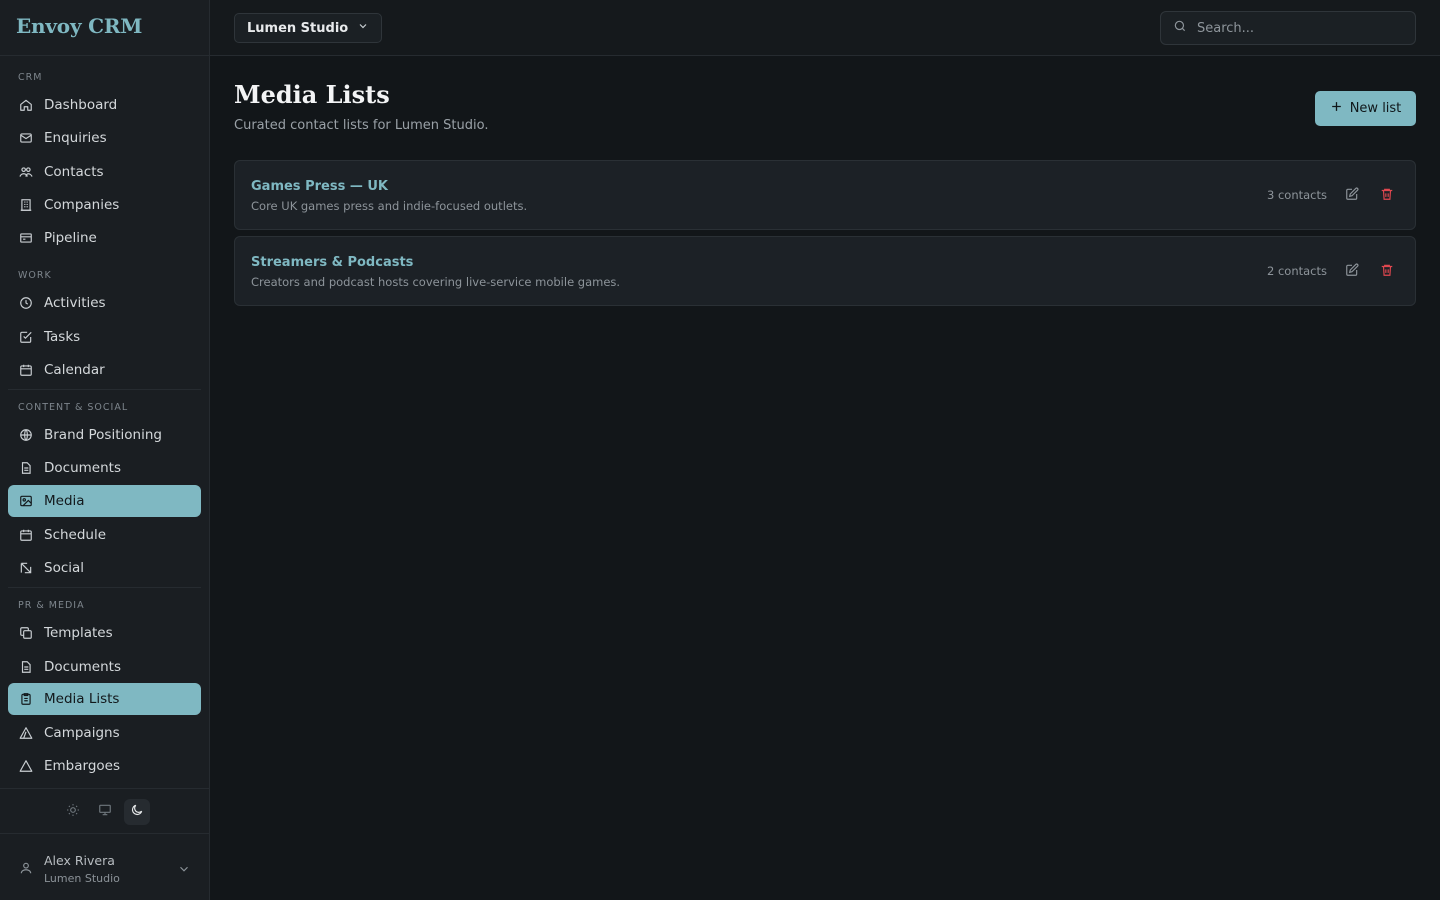  What do you see at coordinates (79, 860) in the screenshot?
I see `user-name: Alex Rivera` at bounding box center [79, 860].